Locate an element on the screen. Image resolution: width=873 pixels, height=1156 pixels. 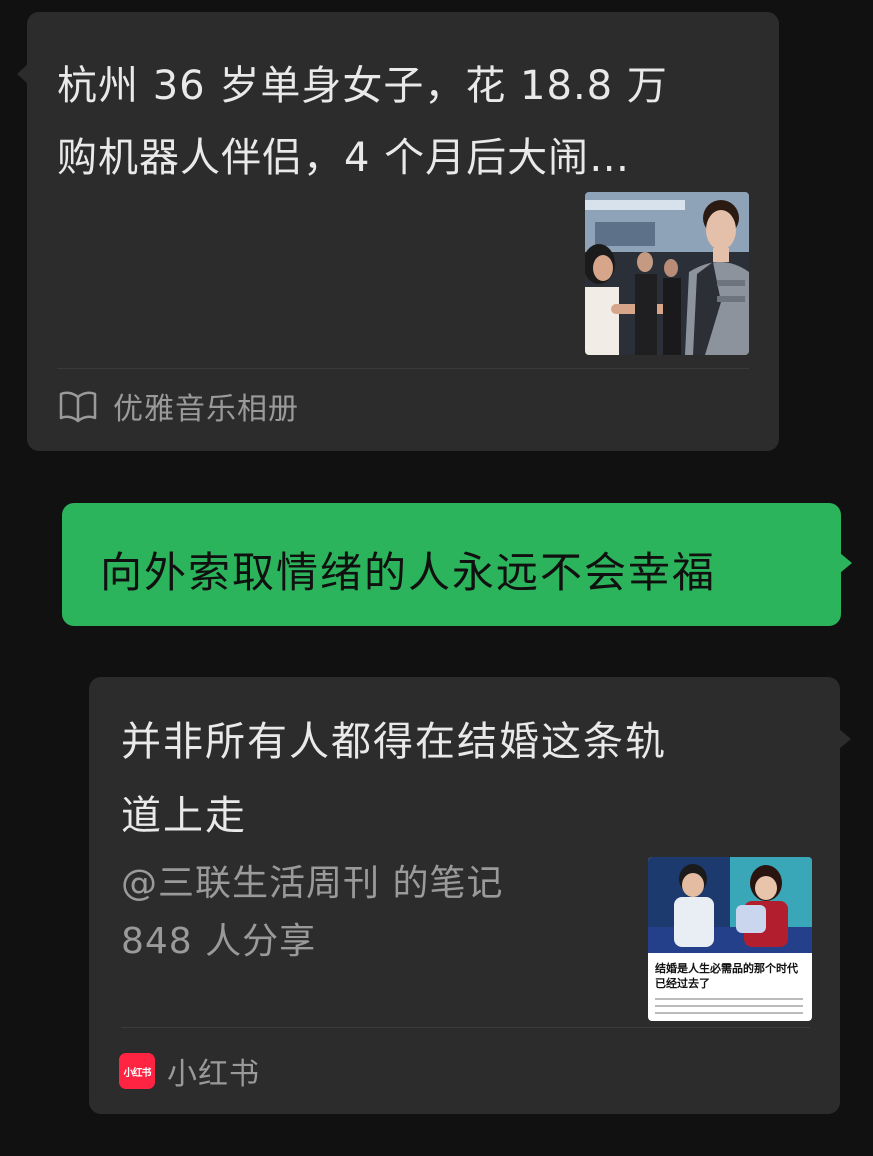
link-source: 优雅音乐相册 is located at coordinates (179, 406).